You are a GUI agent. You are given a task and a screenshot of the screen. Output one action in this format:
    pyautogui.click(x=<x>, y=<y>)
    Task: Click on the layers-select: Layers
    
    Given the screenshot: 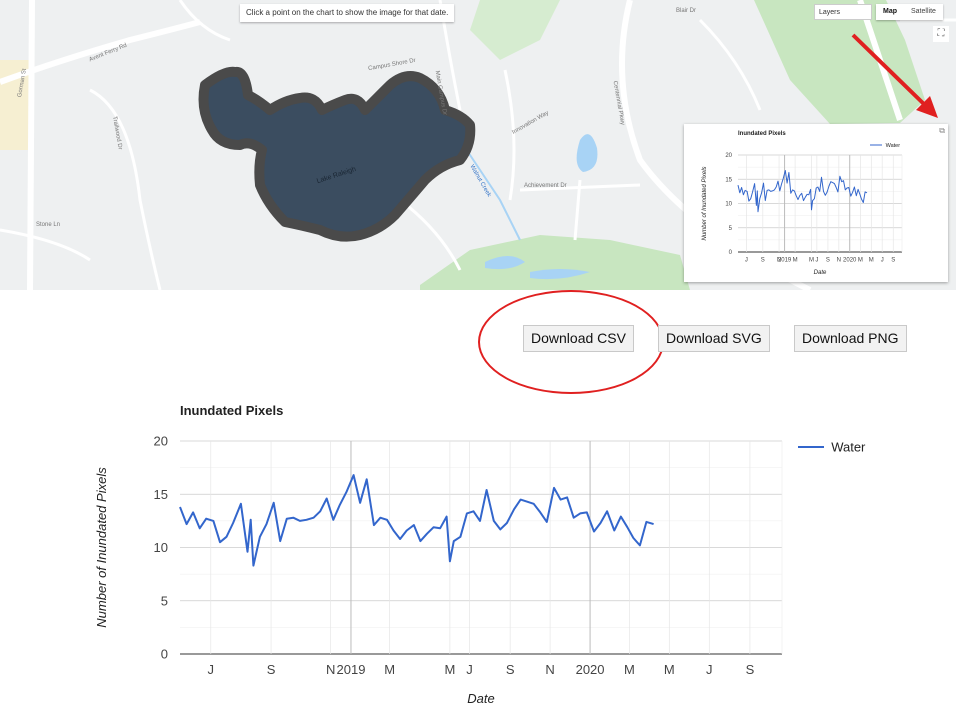 What is the action you would take?
    pyautogui.click(x=843, y=12)
    